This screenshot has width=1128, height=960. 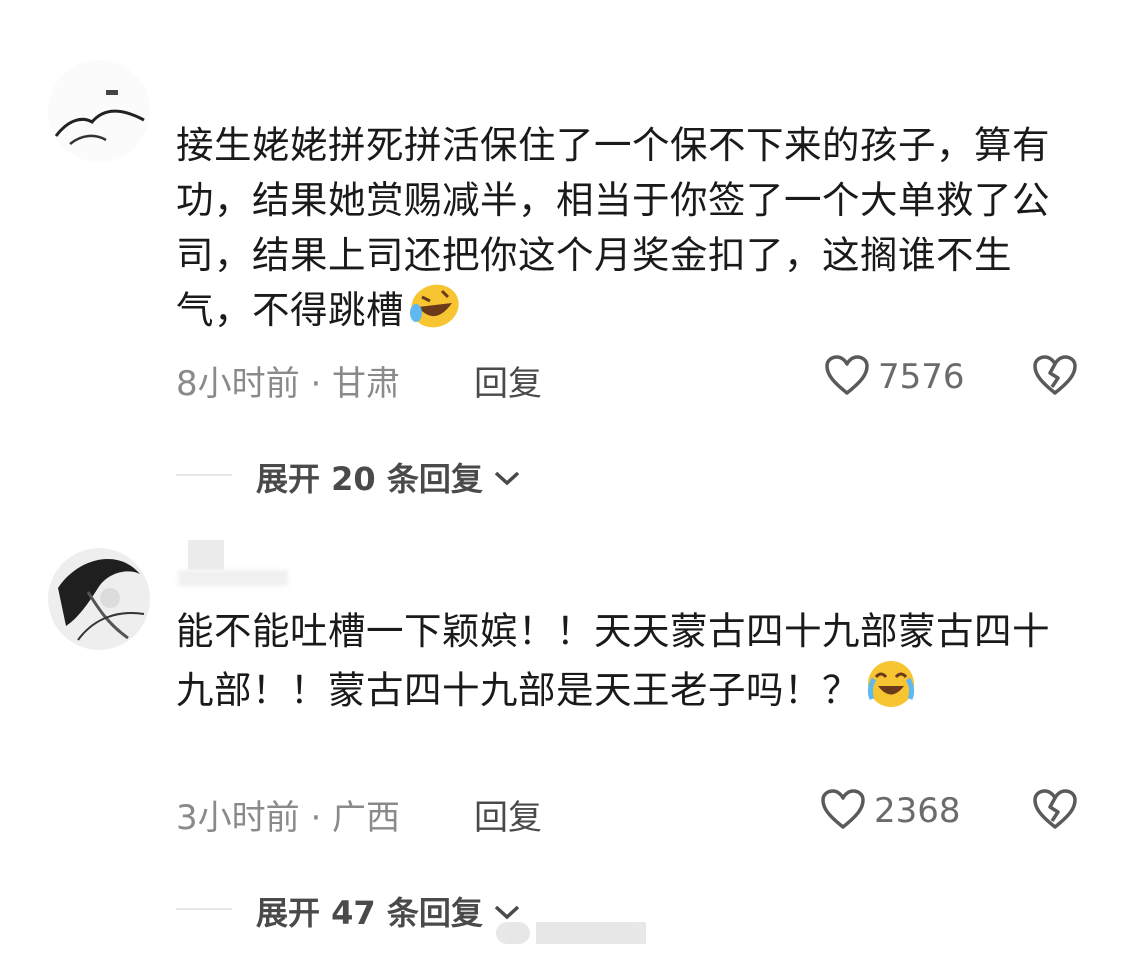 What do you see at coordinates (369, 479) in the screenshot?
I see `expand-replies-label: 展开 20 条回复` at bounding box center [369, 479].